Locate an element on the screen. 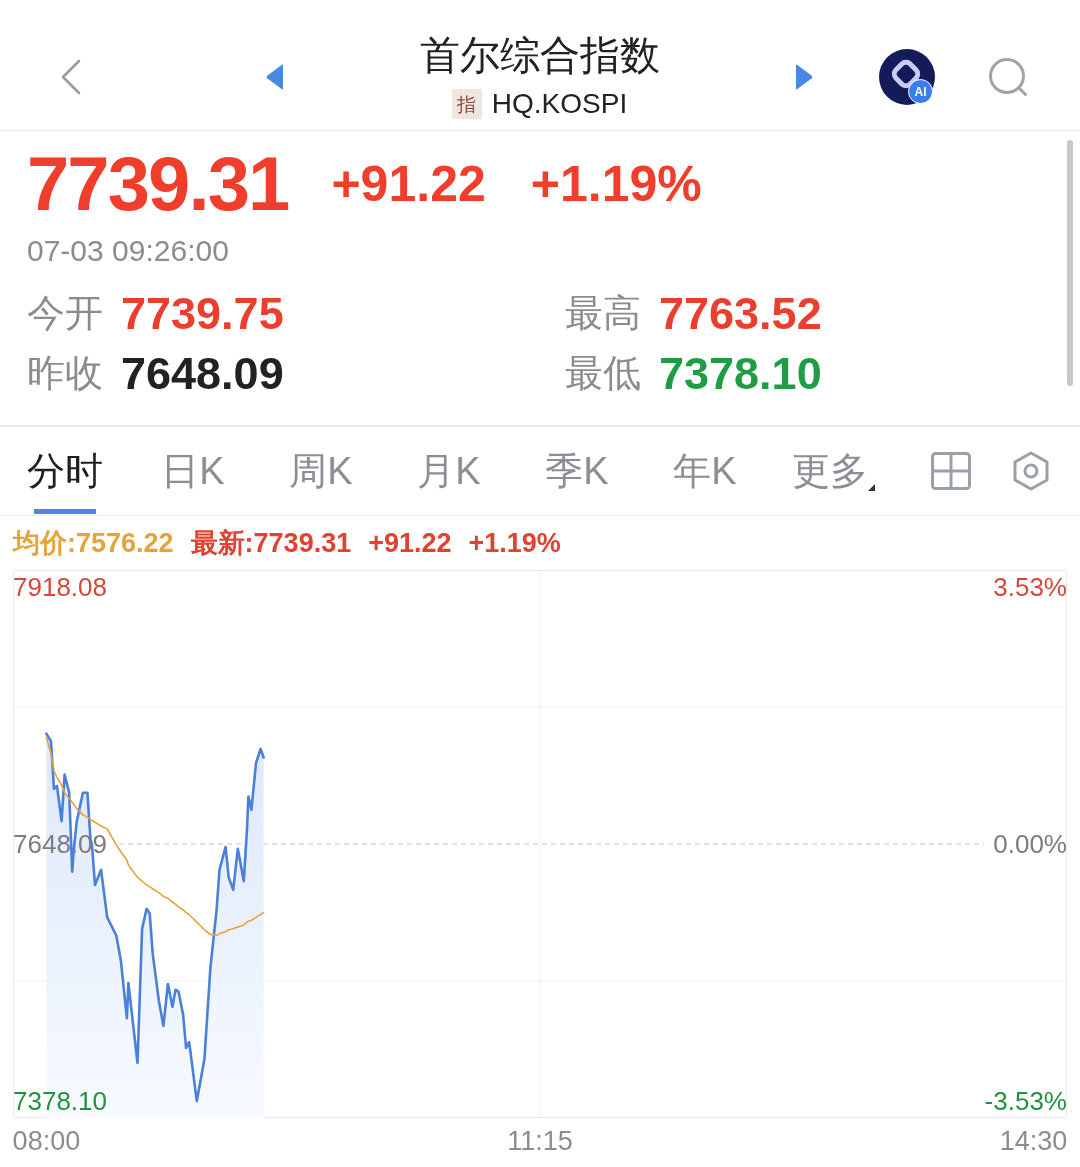 The height and width of the screenshot is (1167, 1080). quote-timestamp: 07-03 09:26:00 is located at coordinates (128, 251).